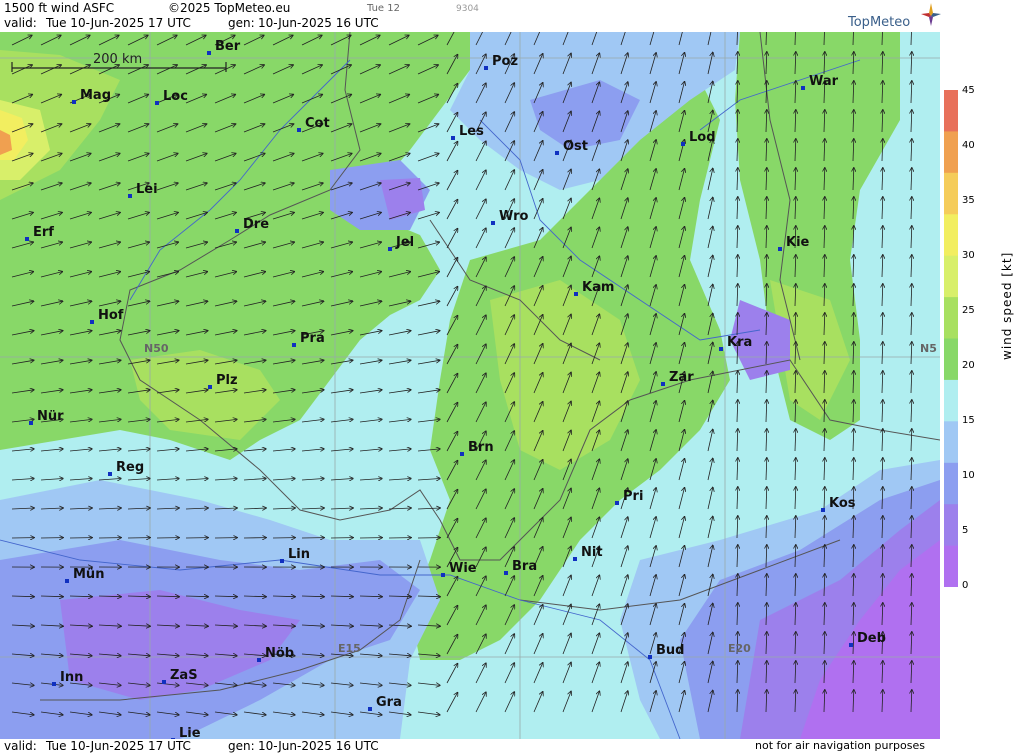  Describe the element at coordinates (514, 216) in the screenshot. I see `city-label: Wro` at that location.